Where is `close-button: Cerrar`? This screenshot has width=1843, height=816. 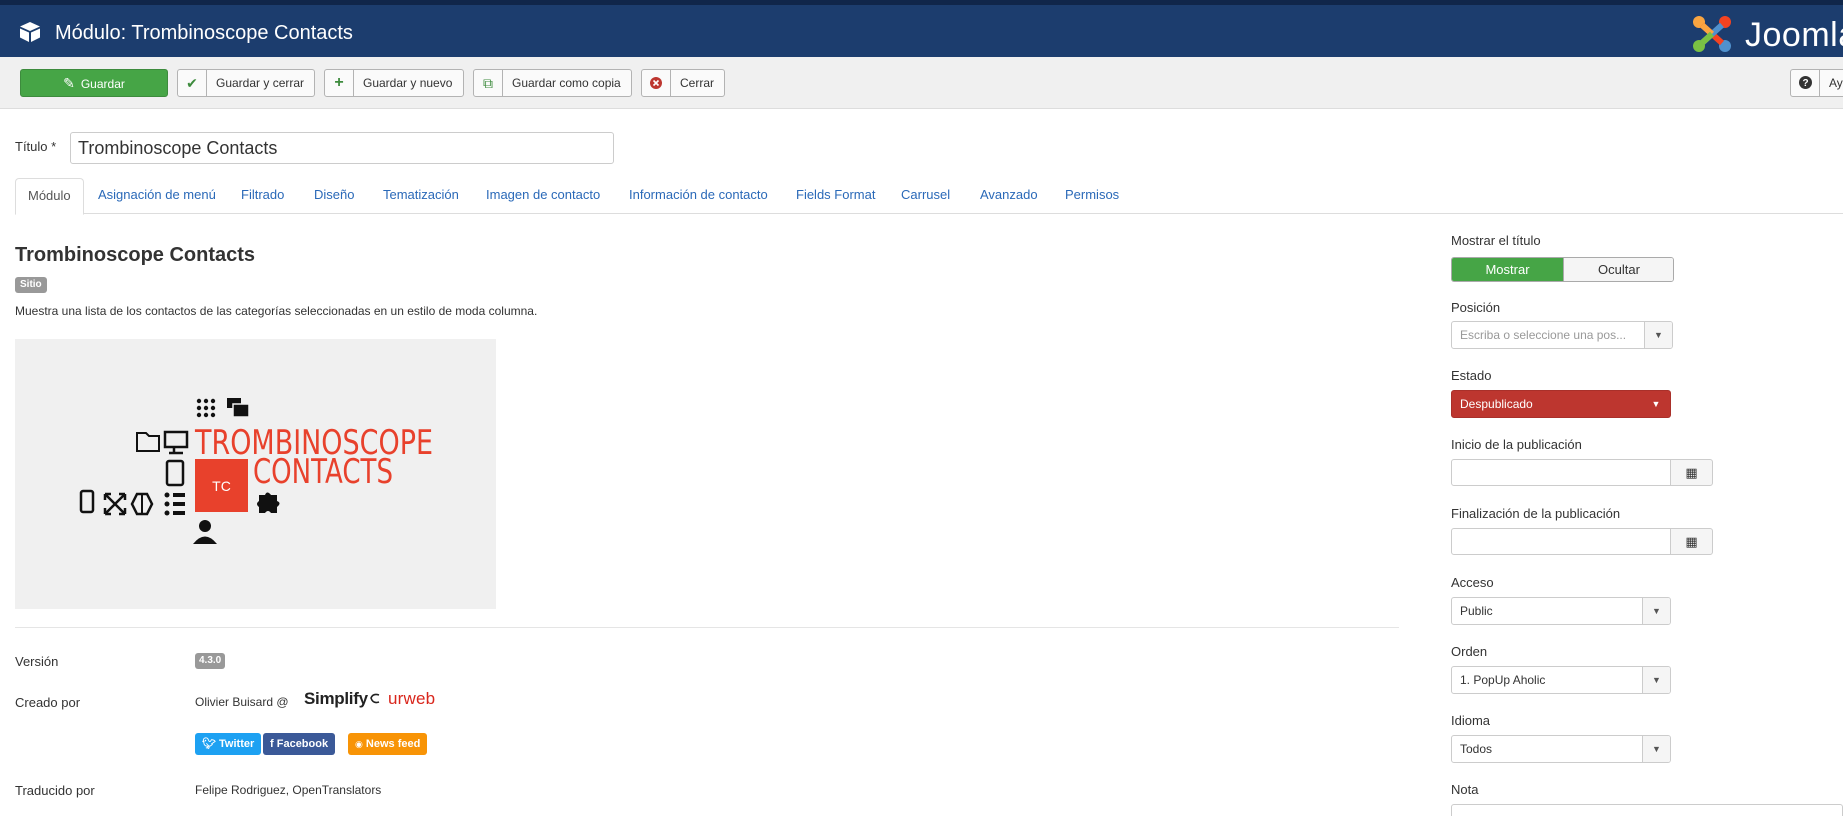 close-button: Cerrar is located at coordinates (683, 83).